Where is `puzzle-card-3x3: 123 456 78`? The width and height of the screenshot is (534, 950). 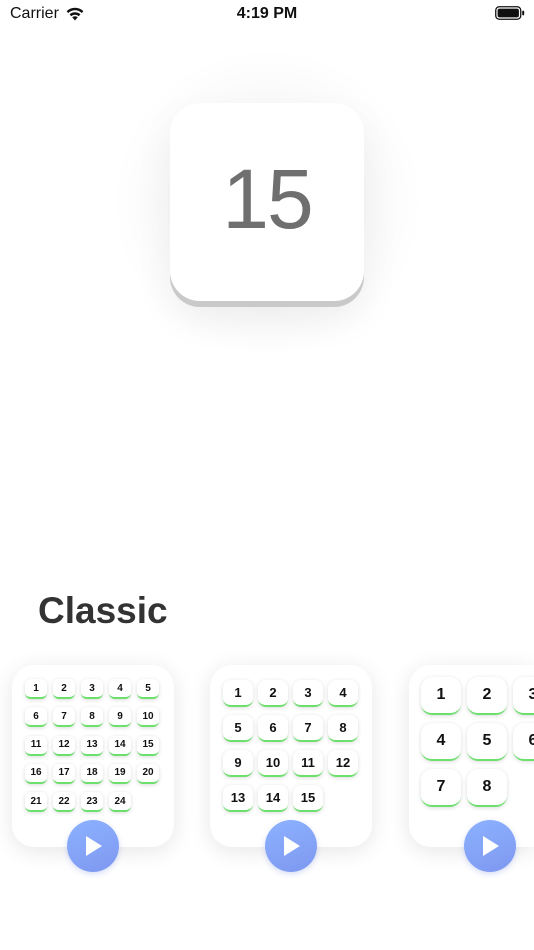
puzzle-card-3x3: 123 456 78 is located at coordinates (471, 768).